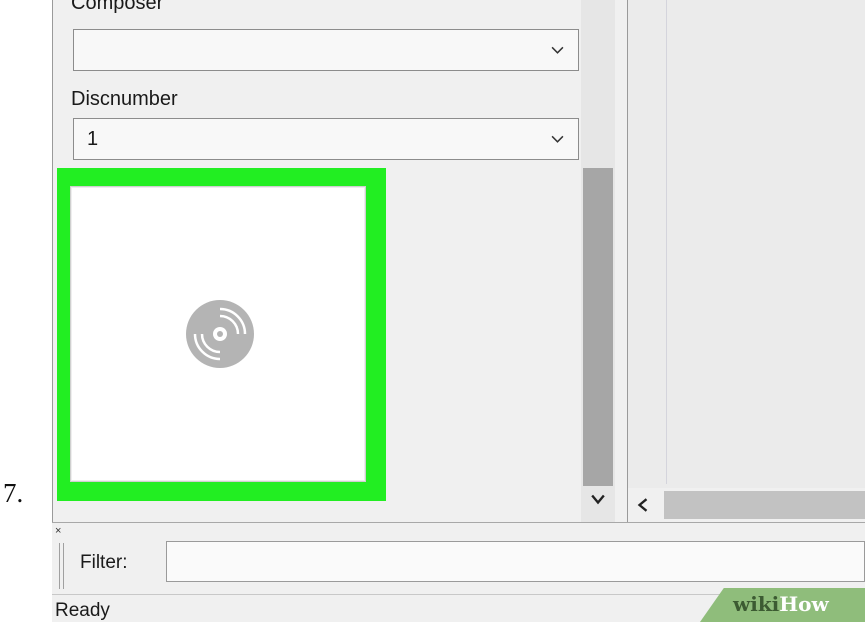 The image size is (865, 622). I want to click on tag-panel-vertical-scrollbar, so click(598, 261).